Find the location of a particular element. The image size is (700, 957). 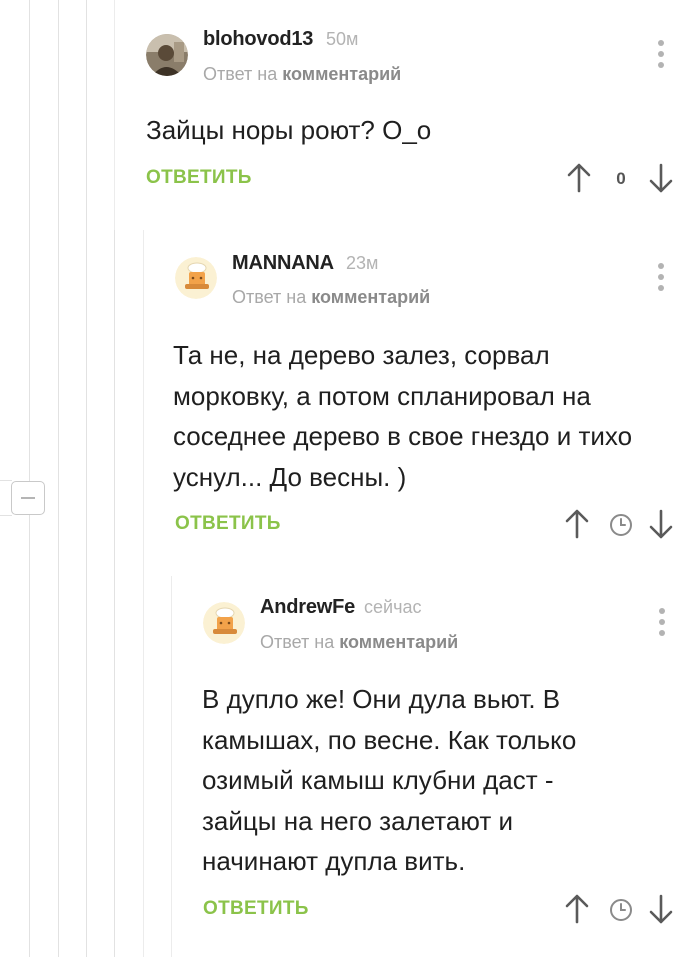

username: MANNANA is located at coordinates (283, 263).